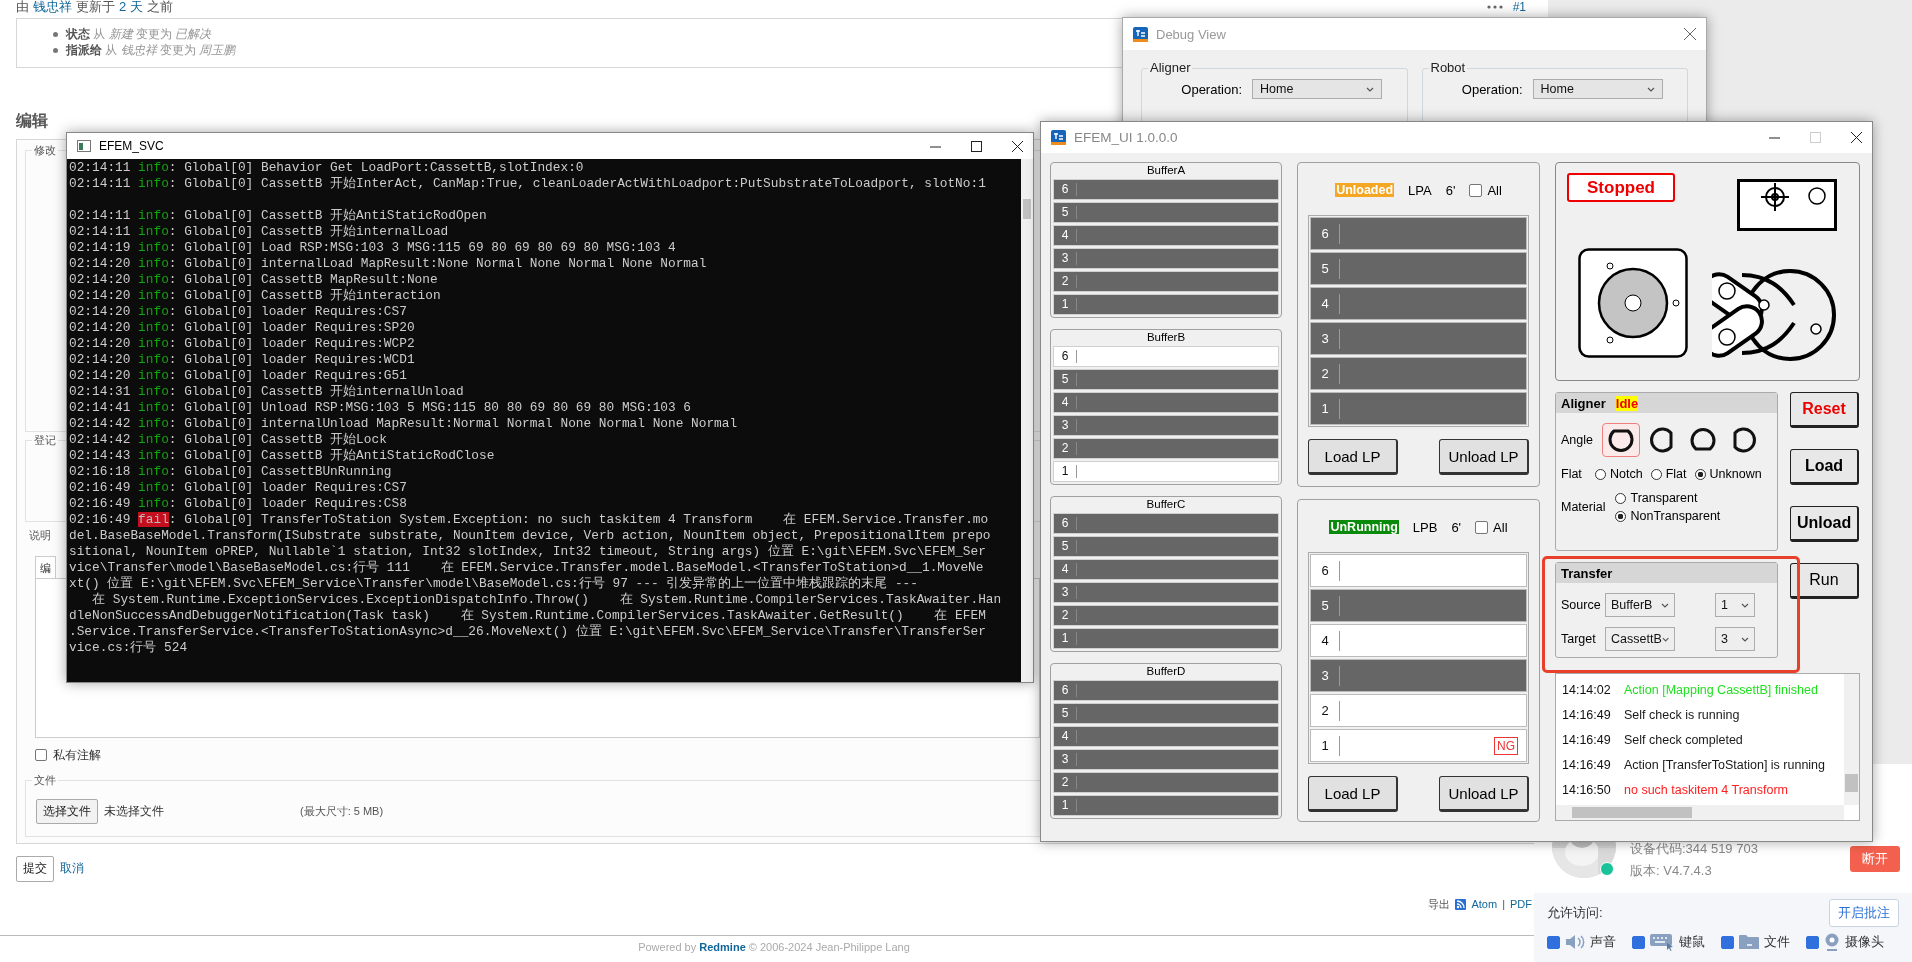  I want to click on radio-label: Transparent, so click(1664, 498).